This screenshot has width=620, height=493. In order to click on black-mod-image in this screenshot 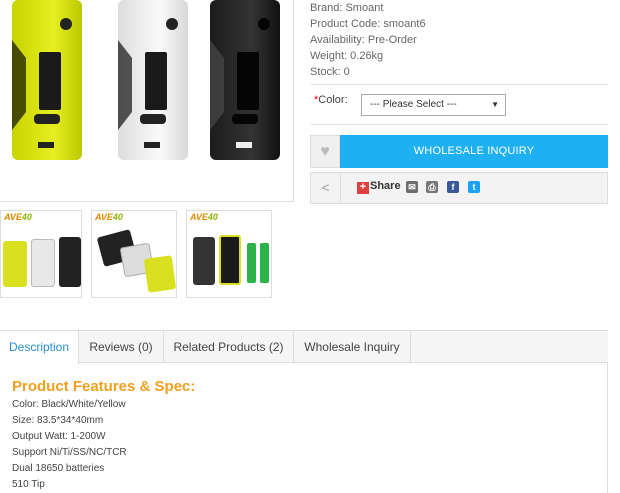, I will do `click(245, 80)`.